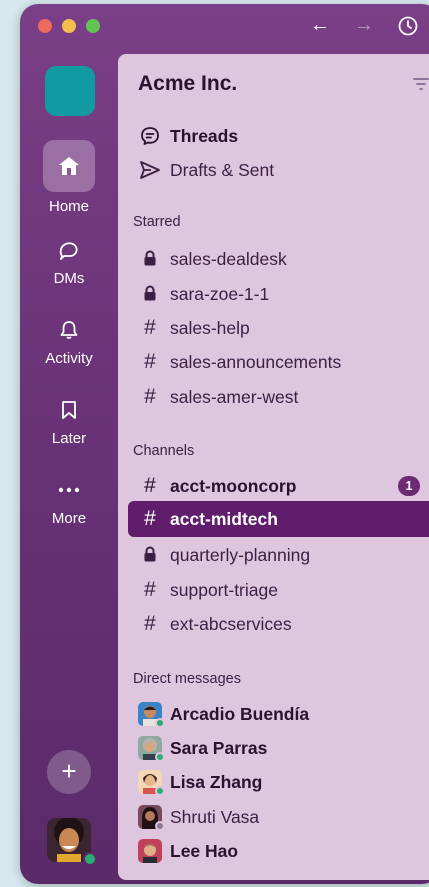 Image resolution: width=429 pixels, height=887 pixels. Describe the element at coordinates (210, 328) in the screenshot. I see `channel-name: sales-help` at that location.